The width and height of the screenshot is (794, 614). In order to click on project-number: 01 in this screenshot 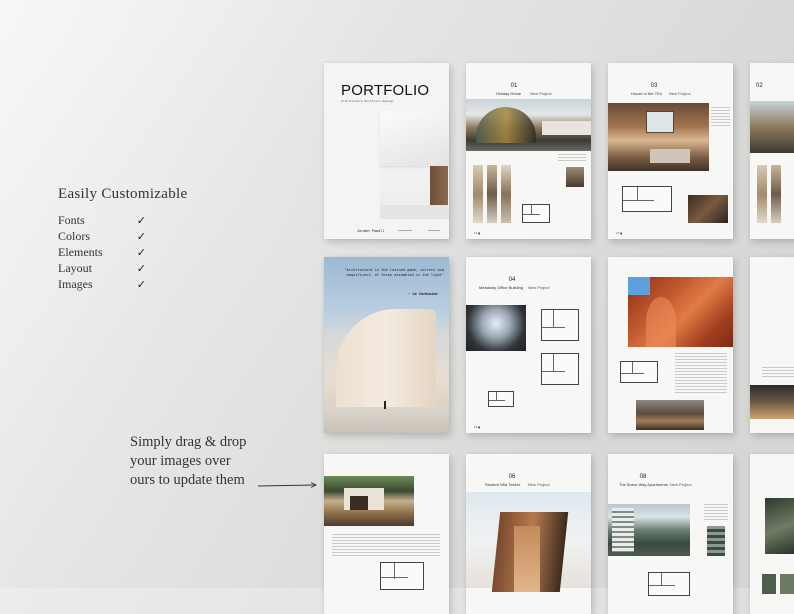, I will do `click(514, 86)`.